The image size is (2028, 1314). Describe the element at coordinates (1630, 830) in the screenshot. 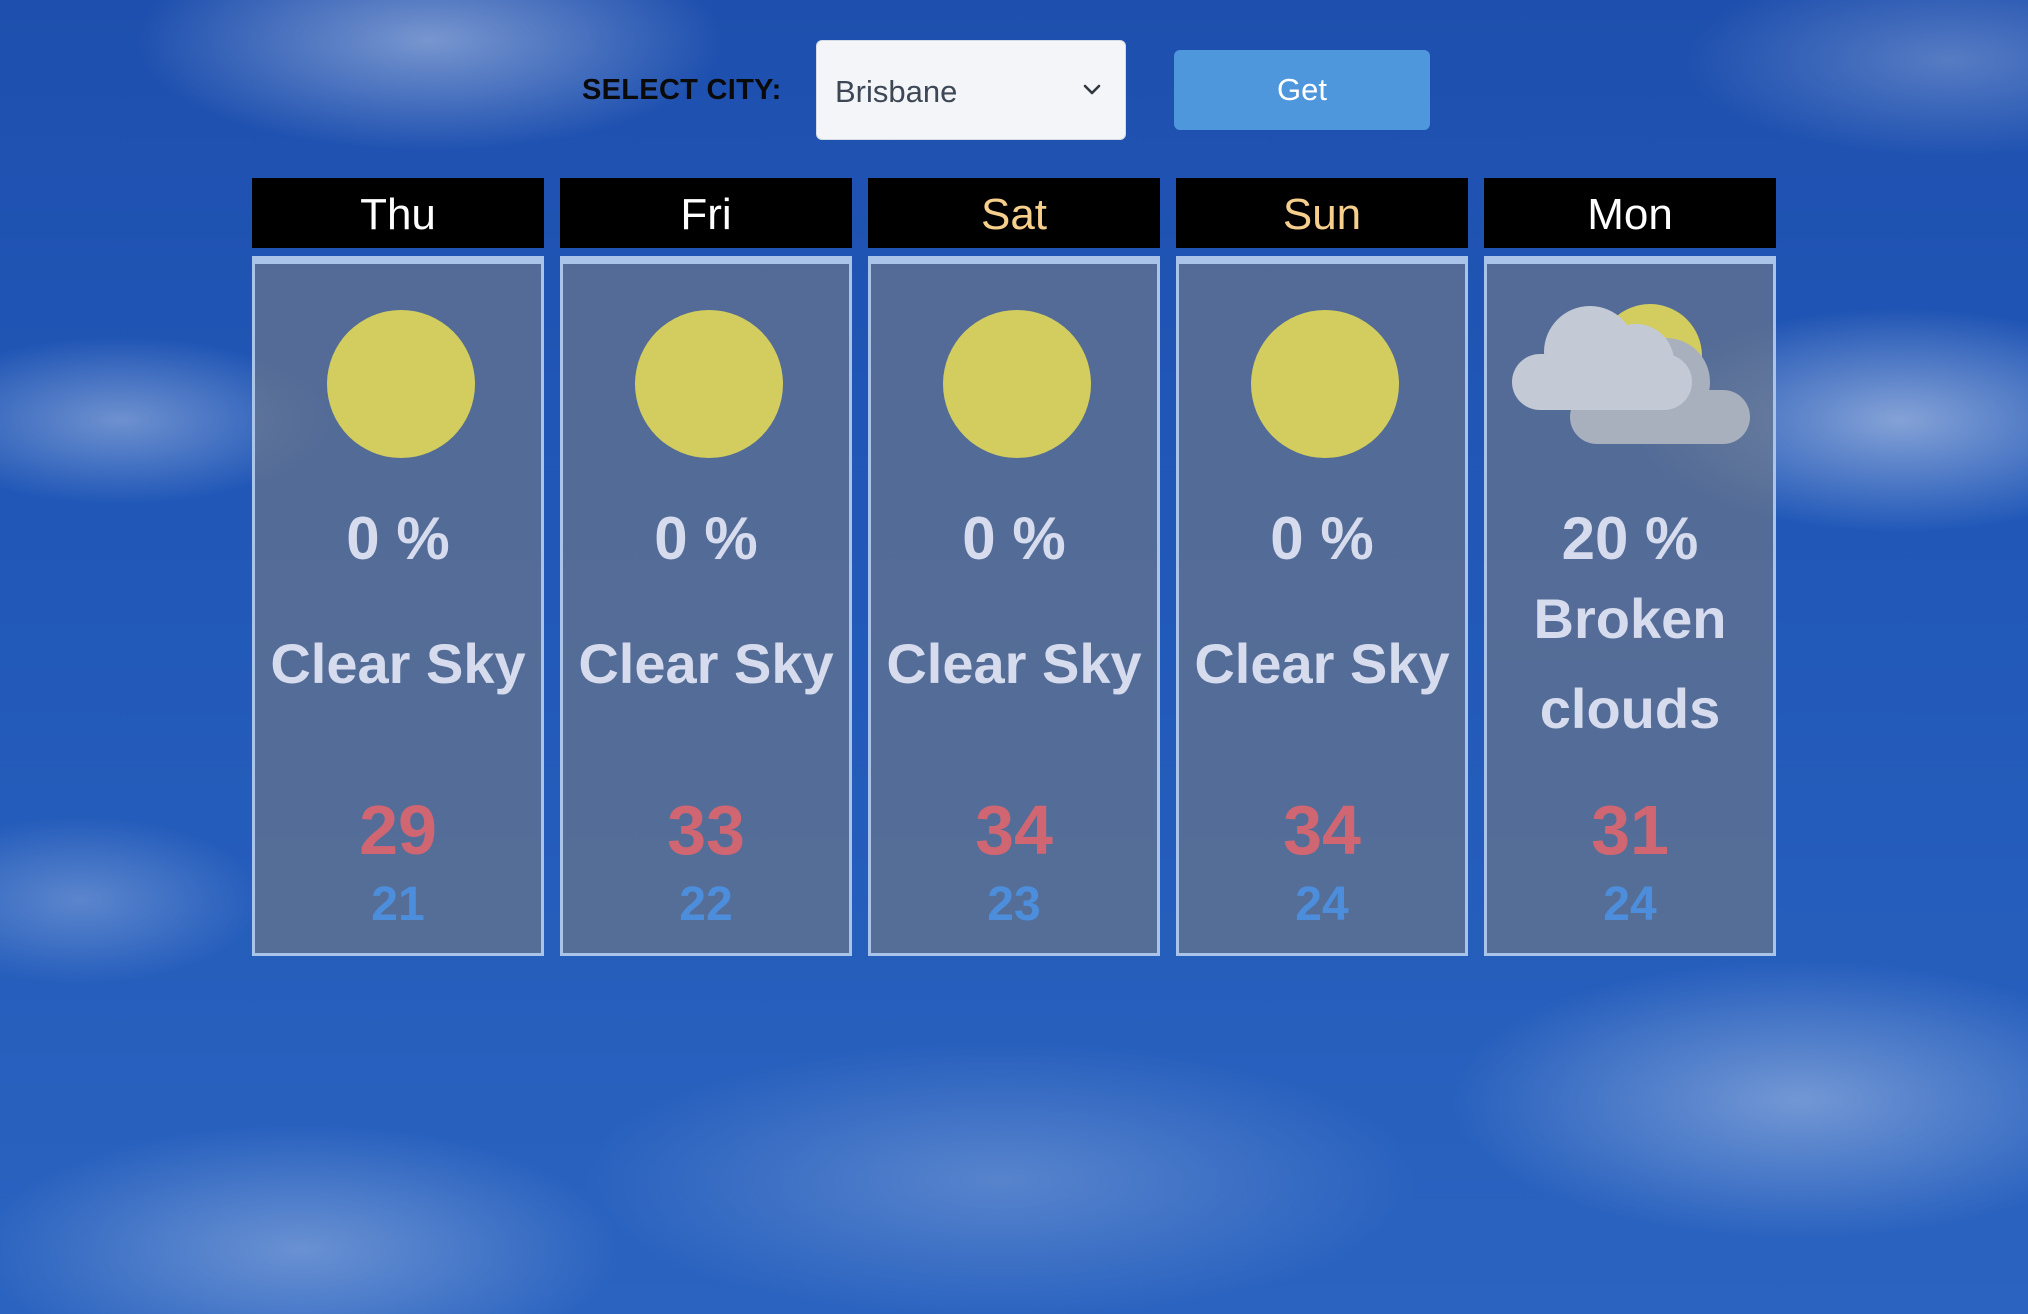

I see `high-temperature: 31` at that location.